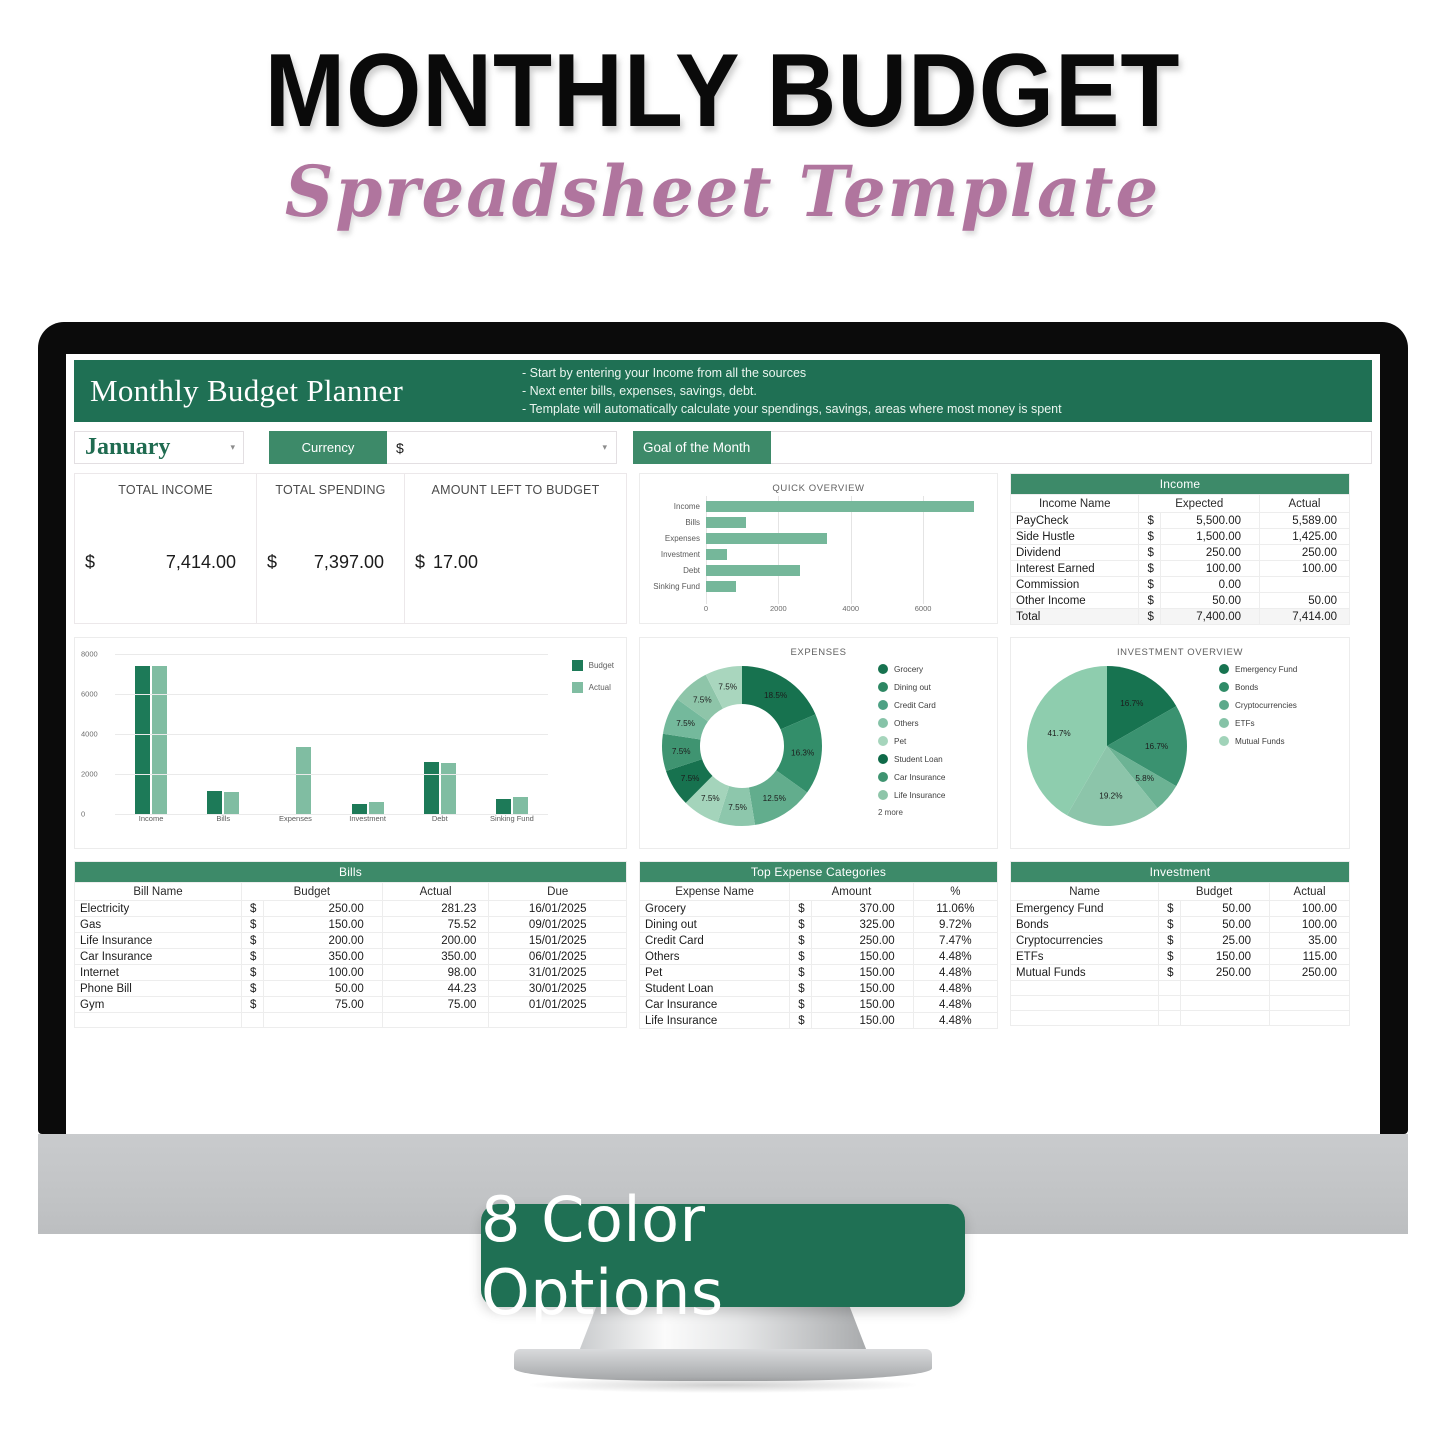 The image size is (1445, 1445). Describe the element at coordinates (323, 988) in the screenshot. I see `bill-row-budget: 50.00` at that location.